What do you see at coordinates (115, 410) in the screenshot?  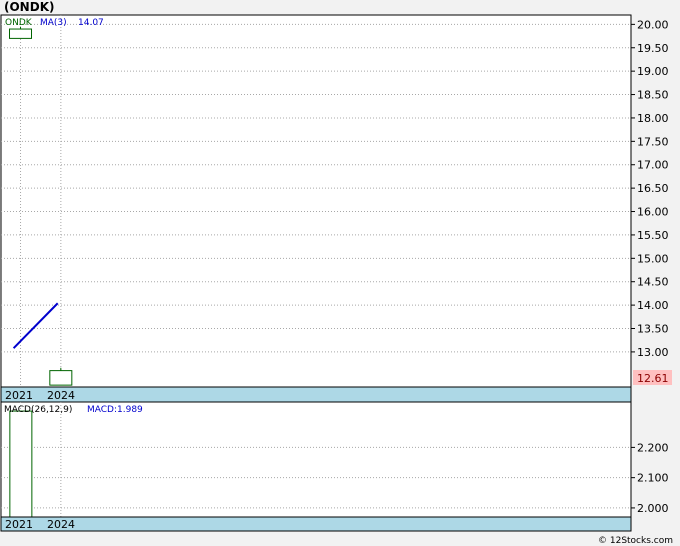 I see `macd-value-label: MACD:1.989` at bounding box center [115, 410].